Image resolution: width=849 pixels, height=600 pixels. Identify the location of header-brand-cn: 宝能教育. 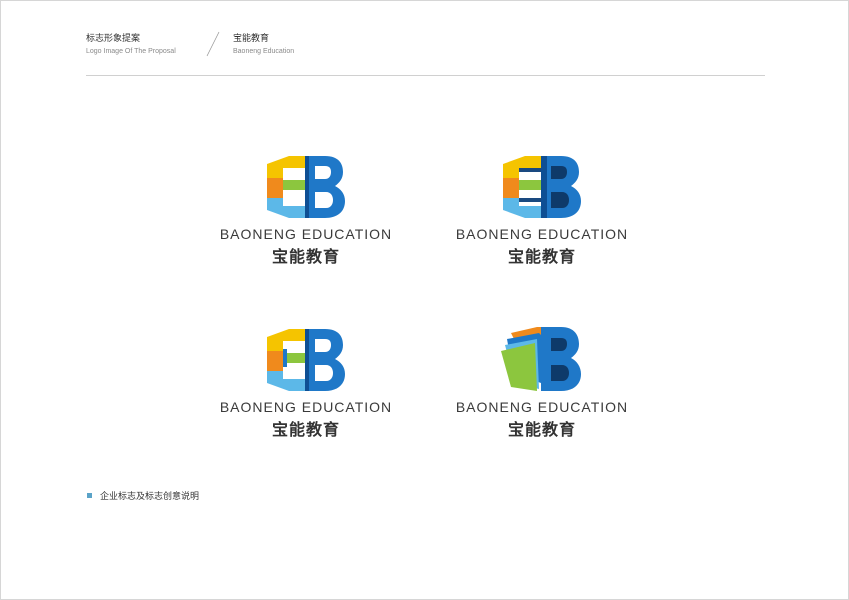
(251, 39).